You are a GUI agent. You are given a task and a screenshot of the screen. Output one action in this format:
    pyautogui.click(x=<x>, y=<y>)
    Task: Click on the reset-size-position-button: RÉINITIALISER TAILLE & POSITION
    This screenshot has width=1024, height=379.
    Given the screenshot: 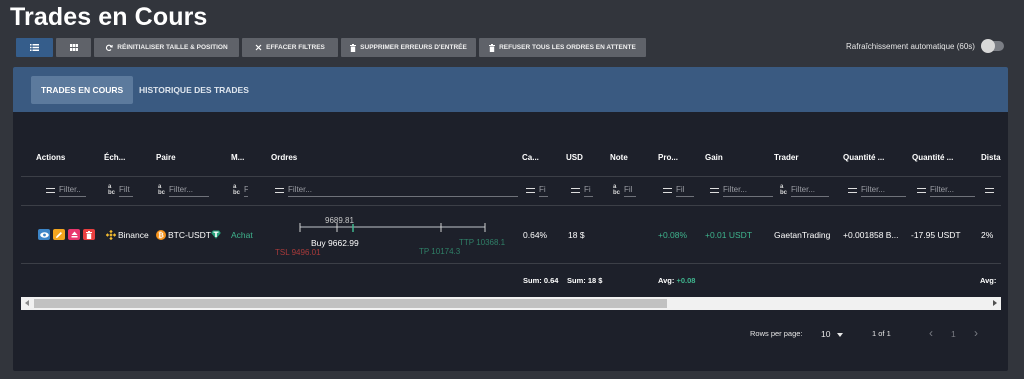 What is the action you would take?
    pyautogui.click(x=166, y=47)
    